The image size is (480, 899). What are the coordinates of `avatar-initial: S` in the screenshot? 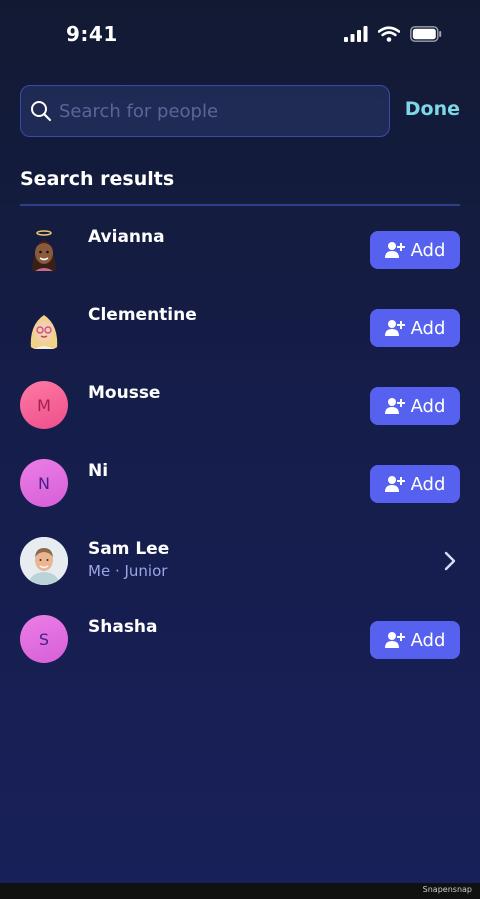 It's located at (44, 639).